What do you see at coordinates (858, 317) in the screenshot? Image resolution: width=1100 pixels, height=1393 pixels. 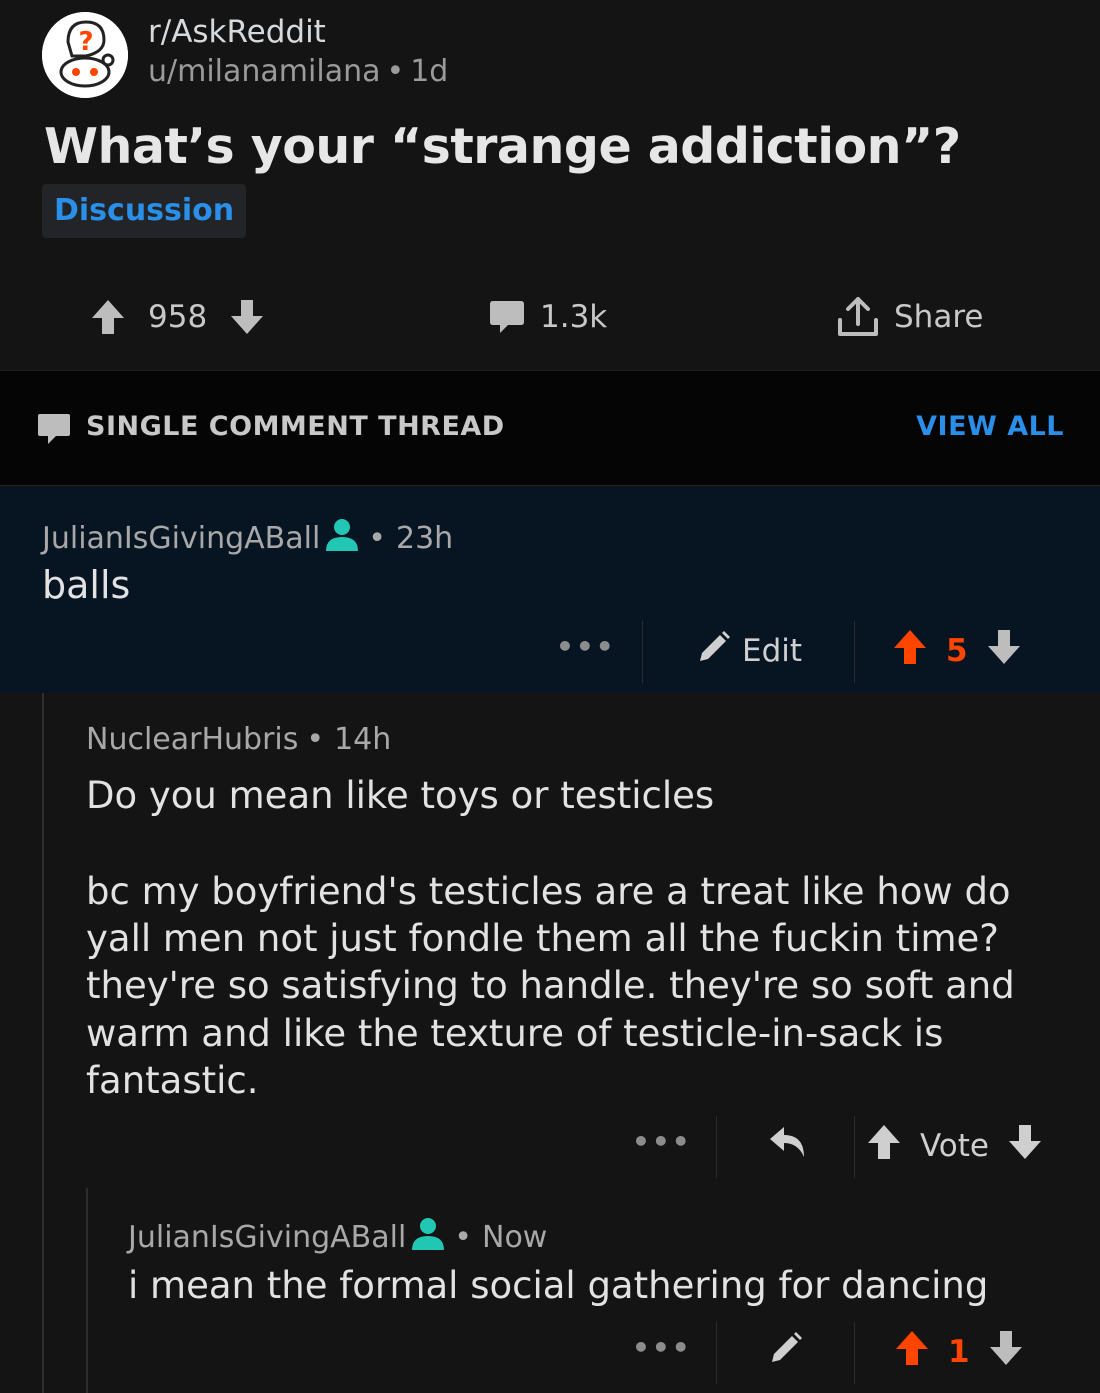 I see `share-icon` at bounding box center [858, 317].